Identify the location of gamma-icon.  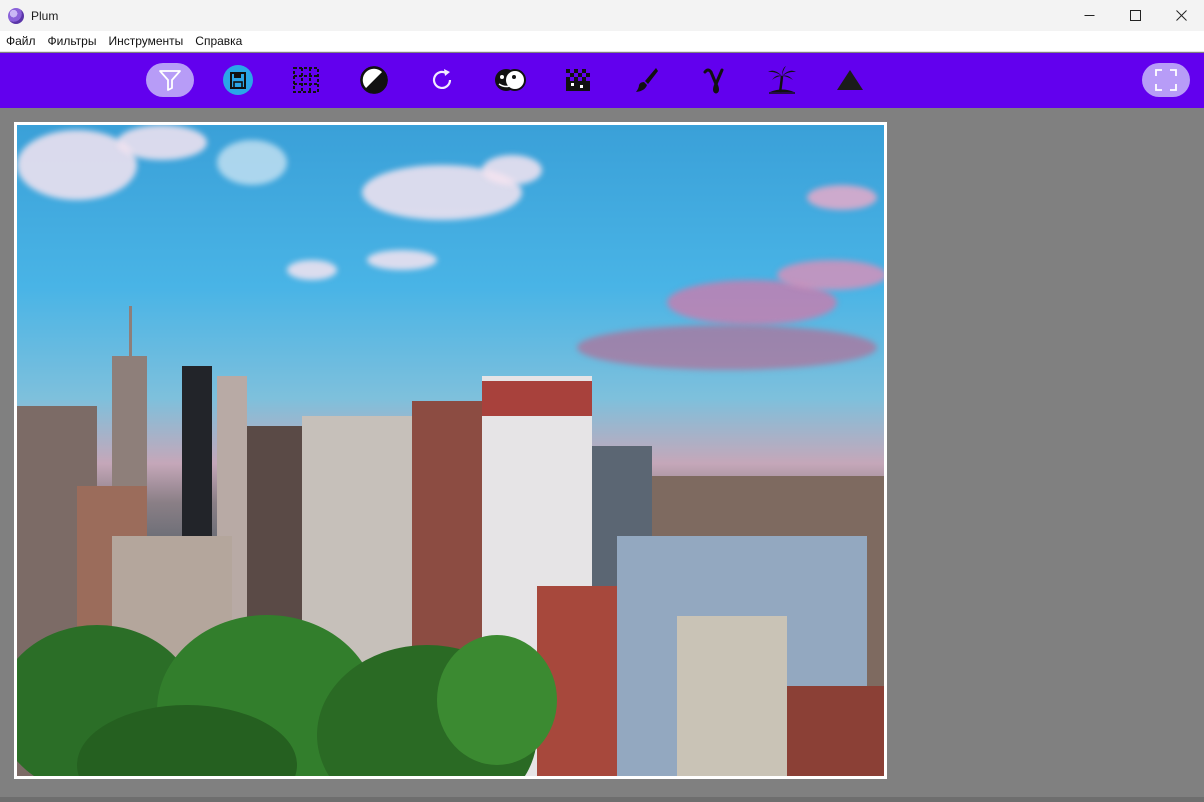
(713, 81).